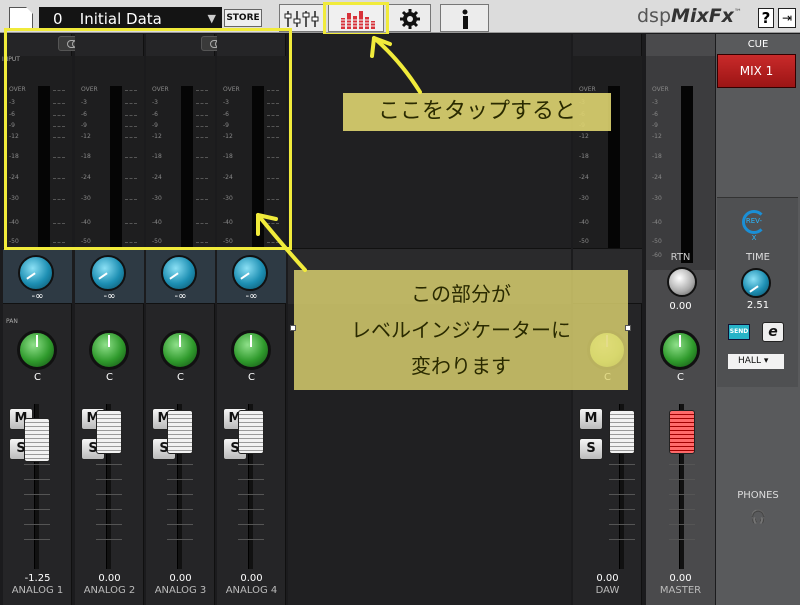  Describe the element at coordinates (666, 174) in the screenshot. I see `meter-scale: OVER-3-6-9-12-18-24-30-40-50-60` at that location.